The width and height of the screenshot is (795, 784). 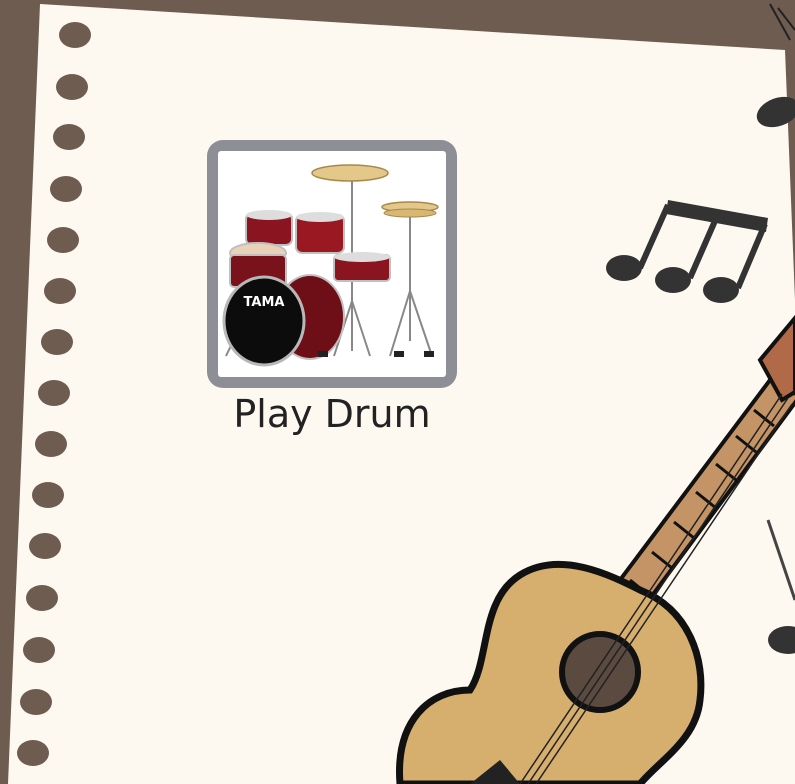 I want to click on drum-brand-text: TAMA, so click(x=264, y=302).